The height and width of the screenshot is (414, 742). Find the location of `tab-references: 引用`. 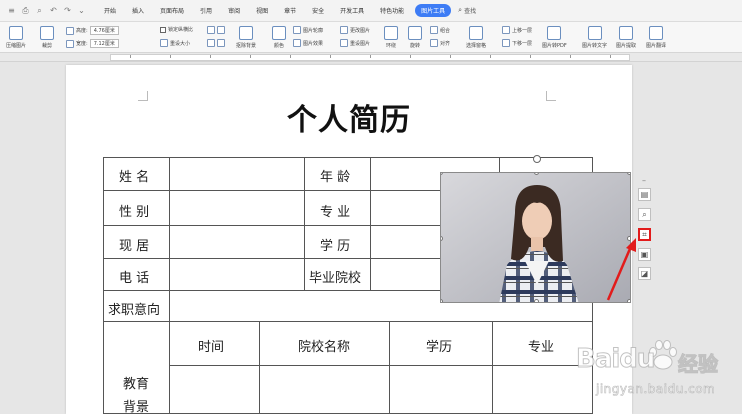

tab-references: 引用 is located at coordinates (206, 10).